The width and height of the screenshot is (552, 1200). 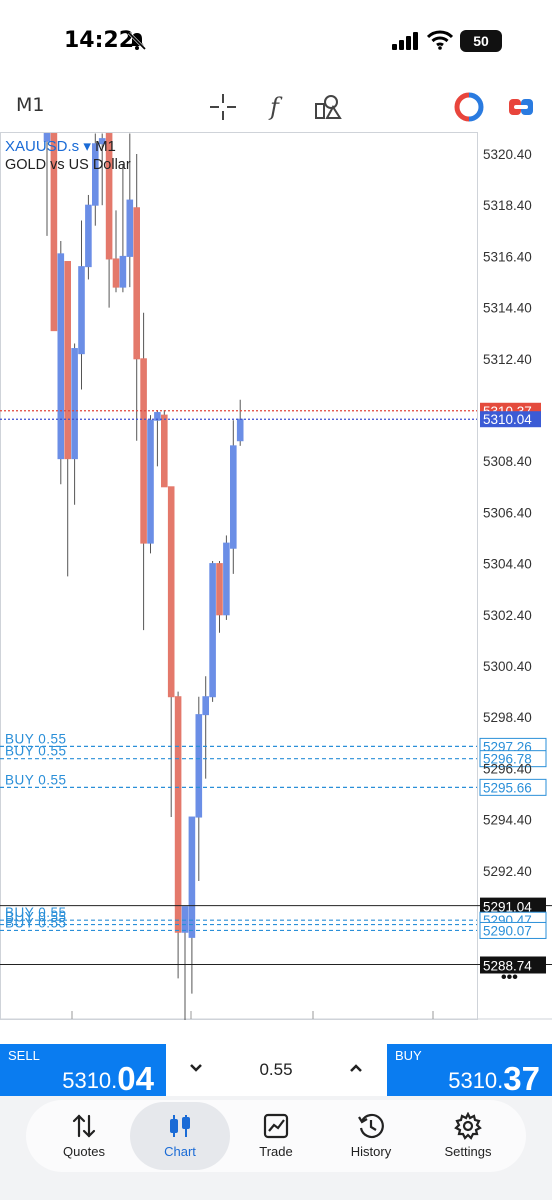 What do you see at coordinates (24, 1055) in the screenshot?
I see `sell-label: SELL` at bounding box center [24, 1055].